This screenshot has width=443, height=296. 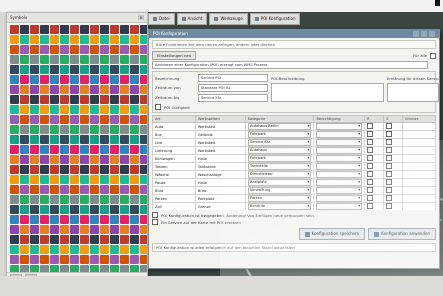 I want to click on table-cell: Bus, so click(x=174, y=134).